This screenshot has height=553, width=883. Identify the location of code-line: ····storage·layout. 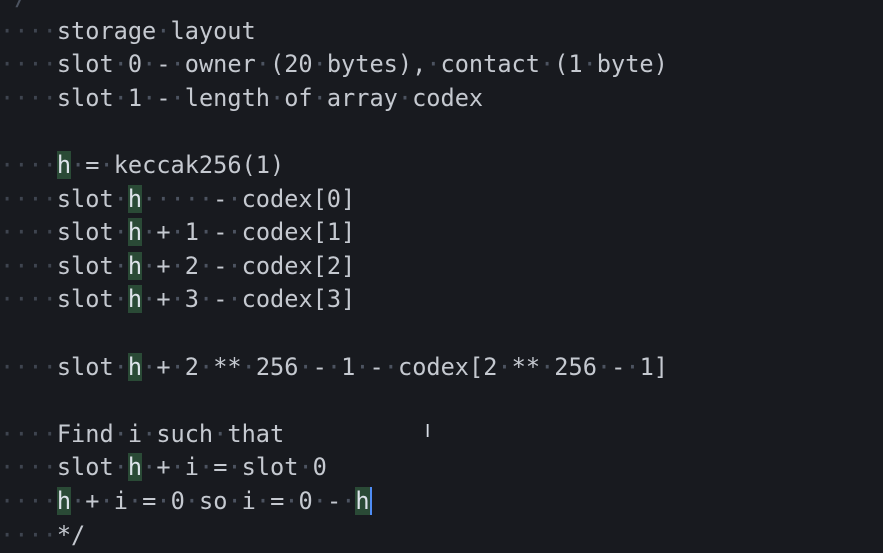
(128, 31).